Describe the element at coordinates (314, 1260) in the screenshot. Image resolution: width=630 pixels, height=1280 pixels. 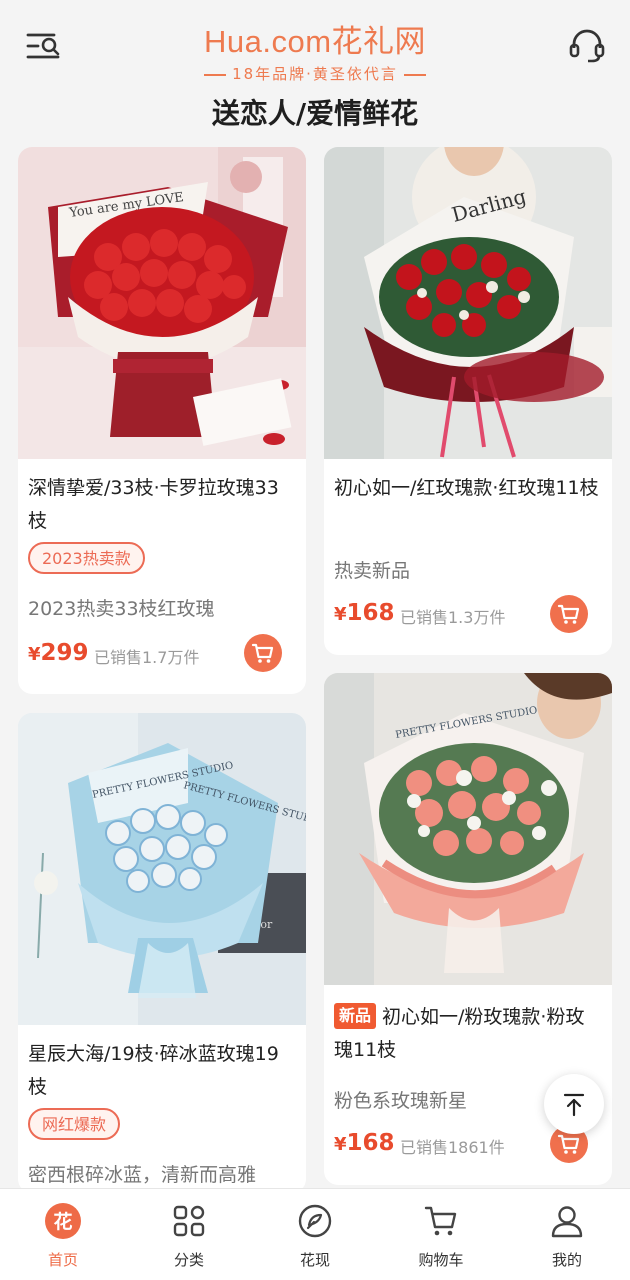
I see `tab-label: 花现` at that location.